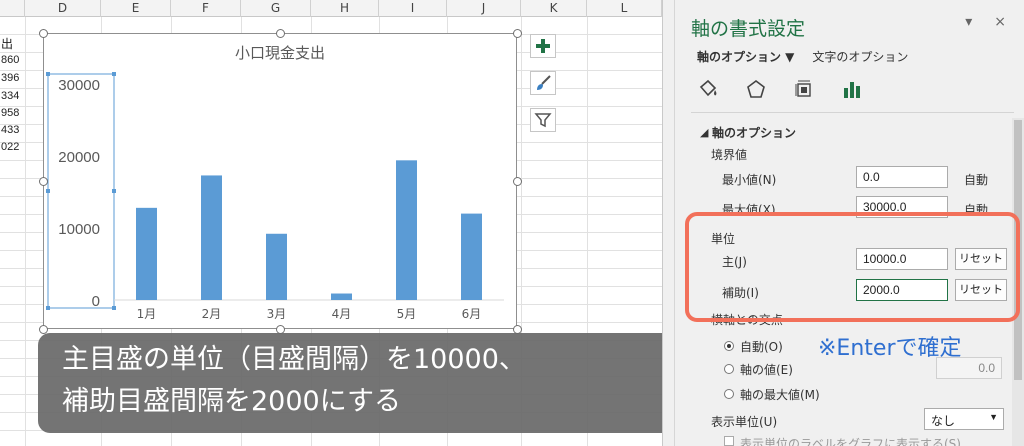  What do you see at coordinates (79, 85) in the screenshot?
I see `y-tick-label: 30000` at bounding box center [79, 85].